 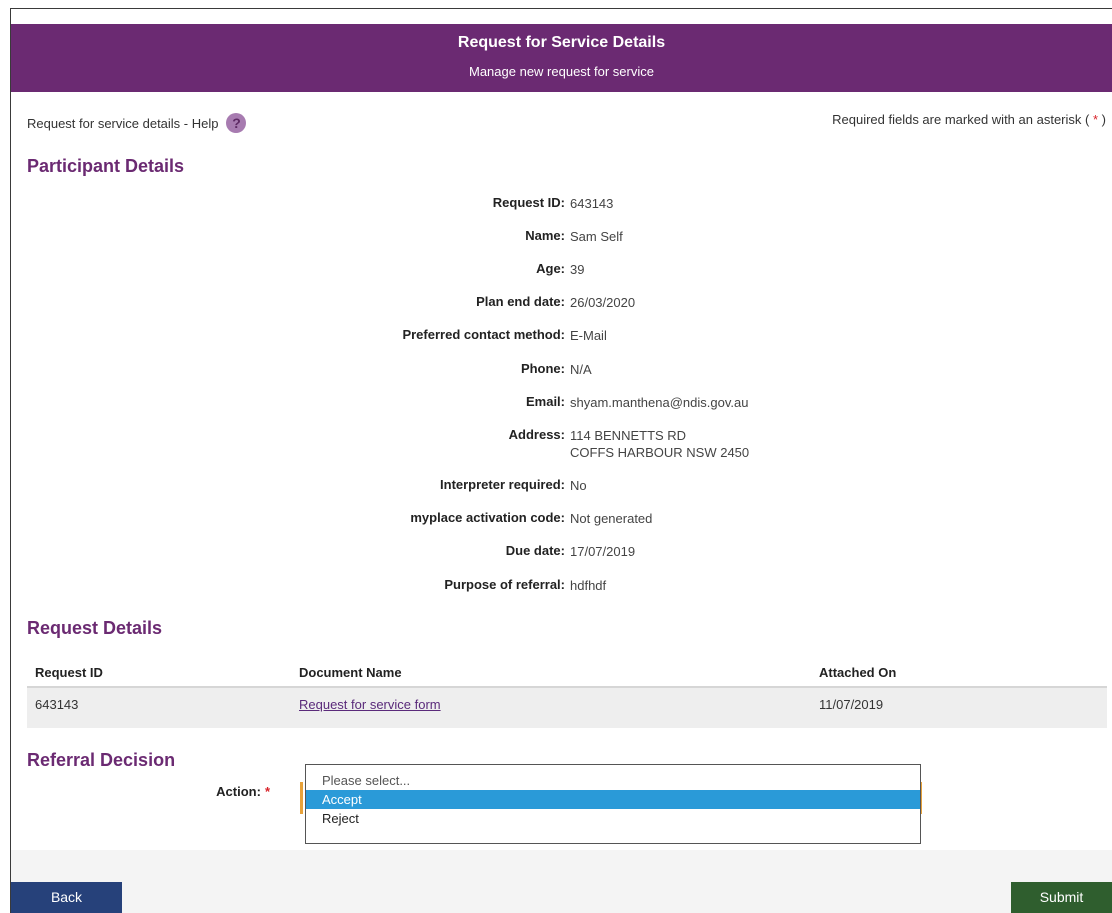 I want to click on detail-label: Preferred contact method:, so click(x=483, y=334).